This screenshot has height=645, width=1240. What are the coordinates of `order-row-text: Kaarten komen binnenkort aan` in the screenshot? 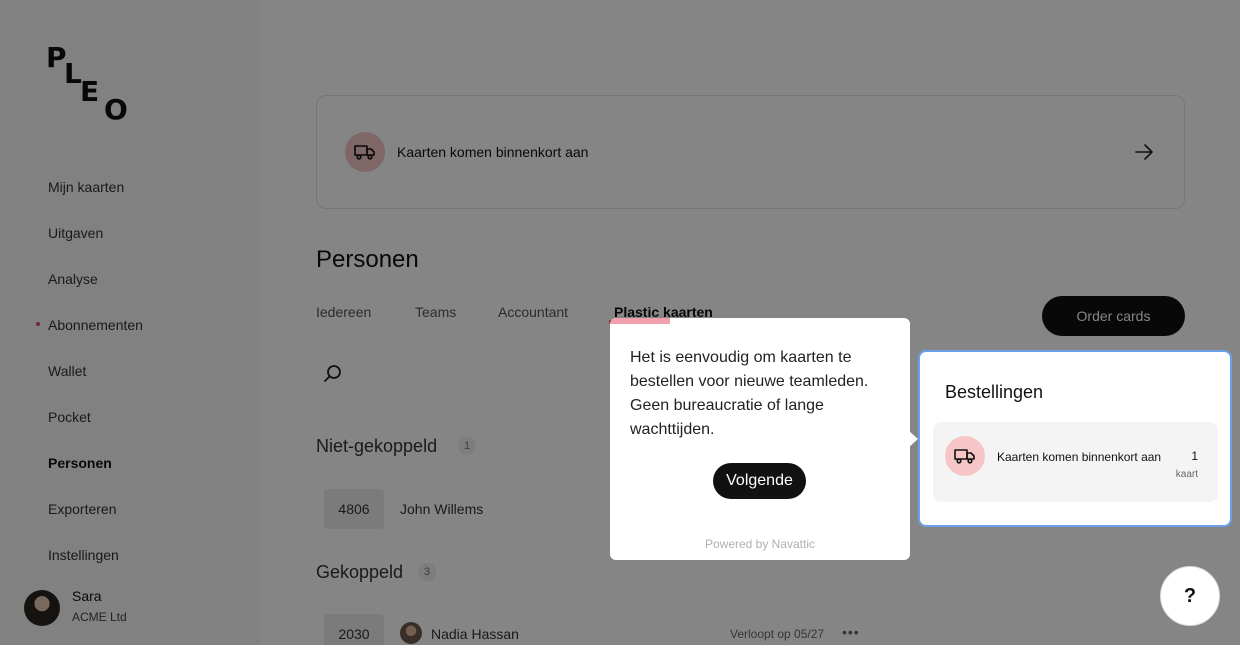 It's located at (1079, 457).